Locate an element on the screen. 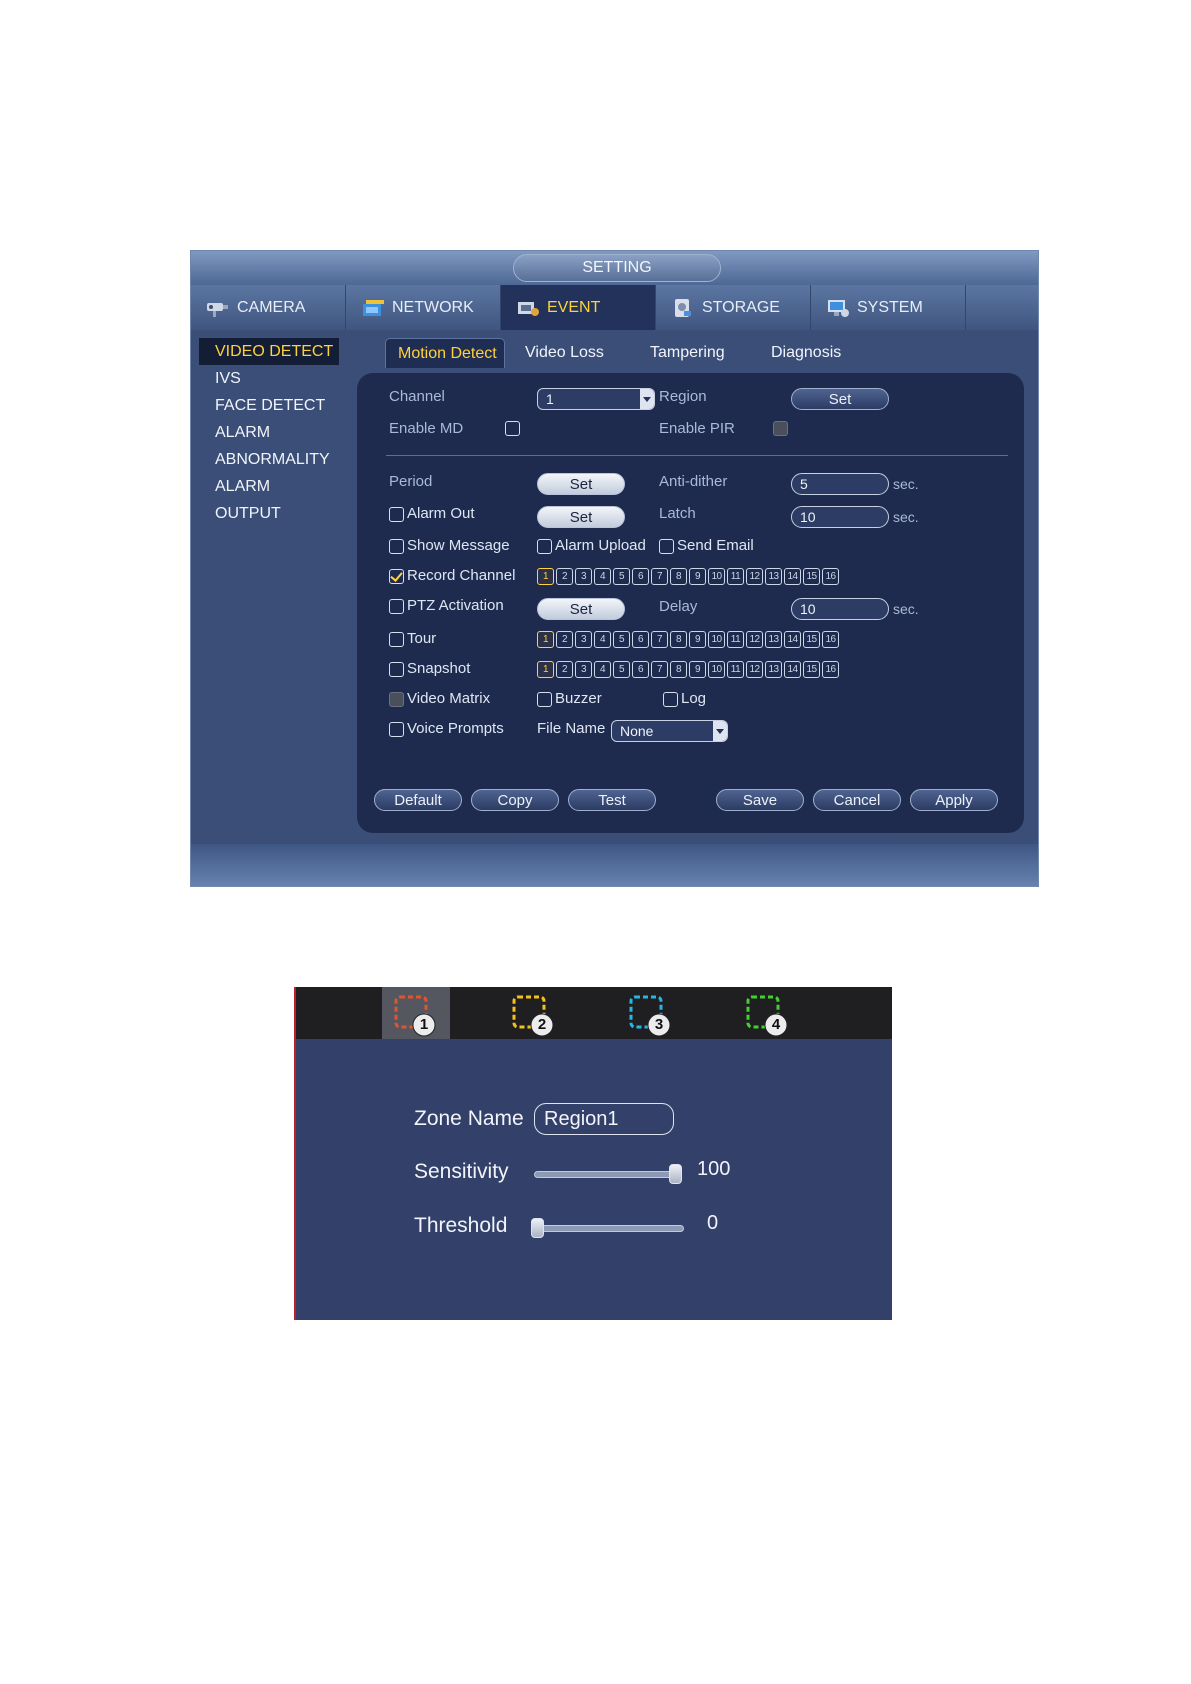 This screenshot has height=1684, width=1191. save-button: Save is located at coordinates (760, 800).